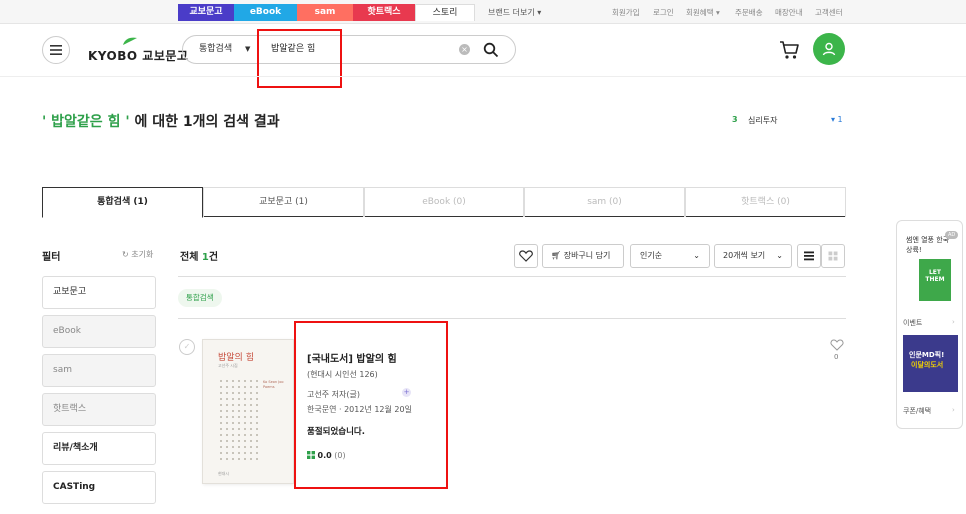  Describe the element at coordinates (51, 257) in the screenshot. I see `filter-title: 필터` at that location.